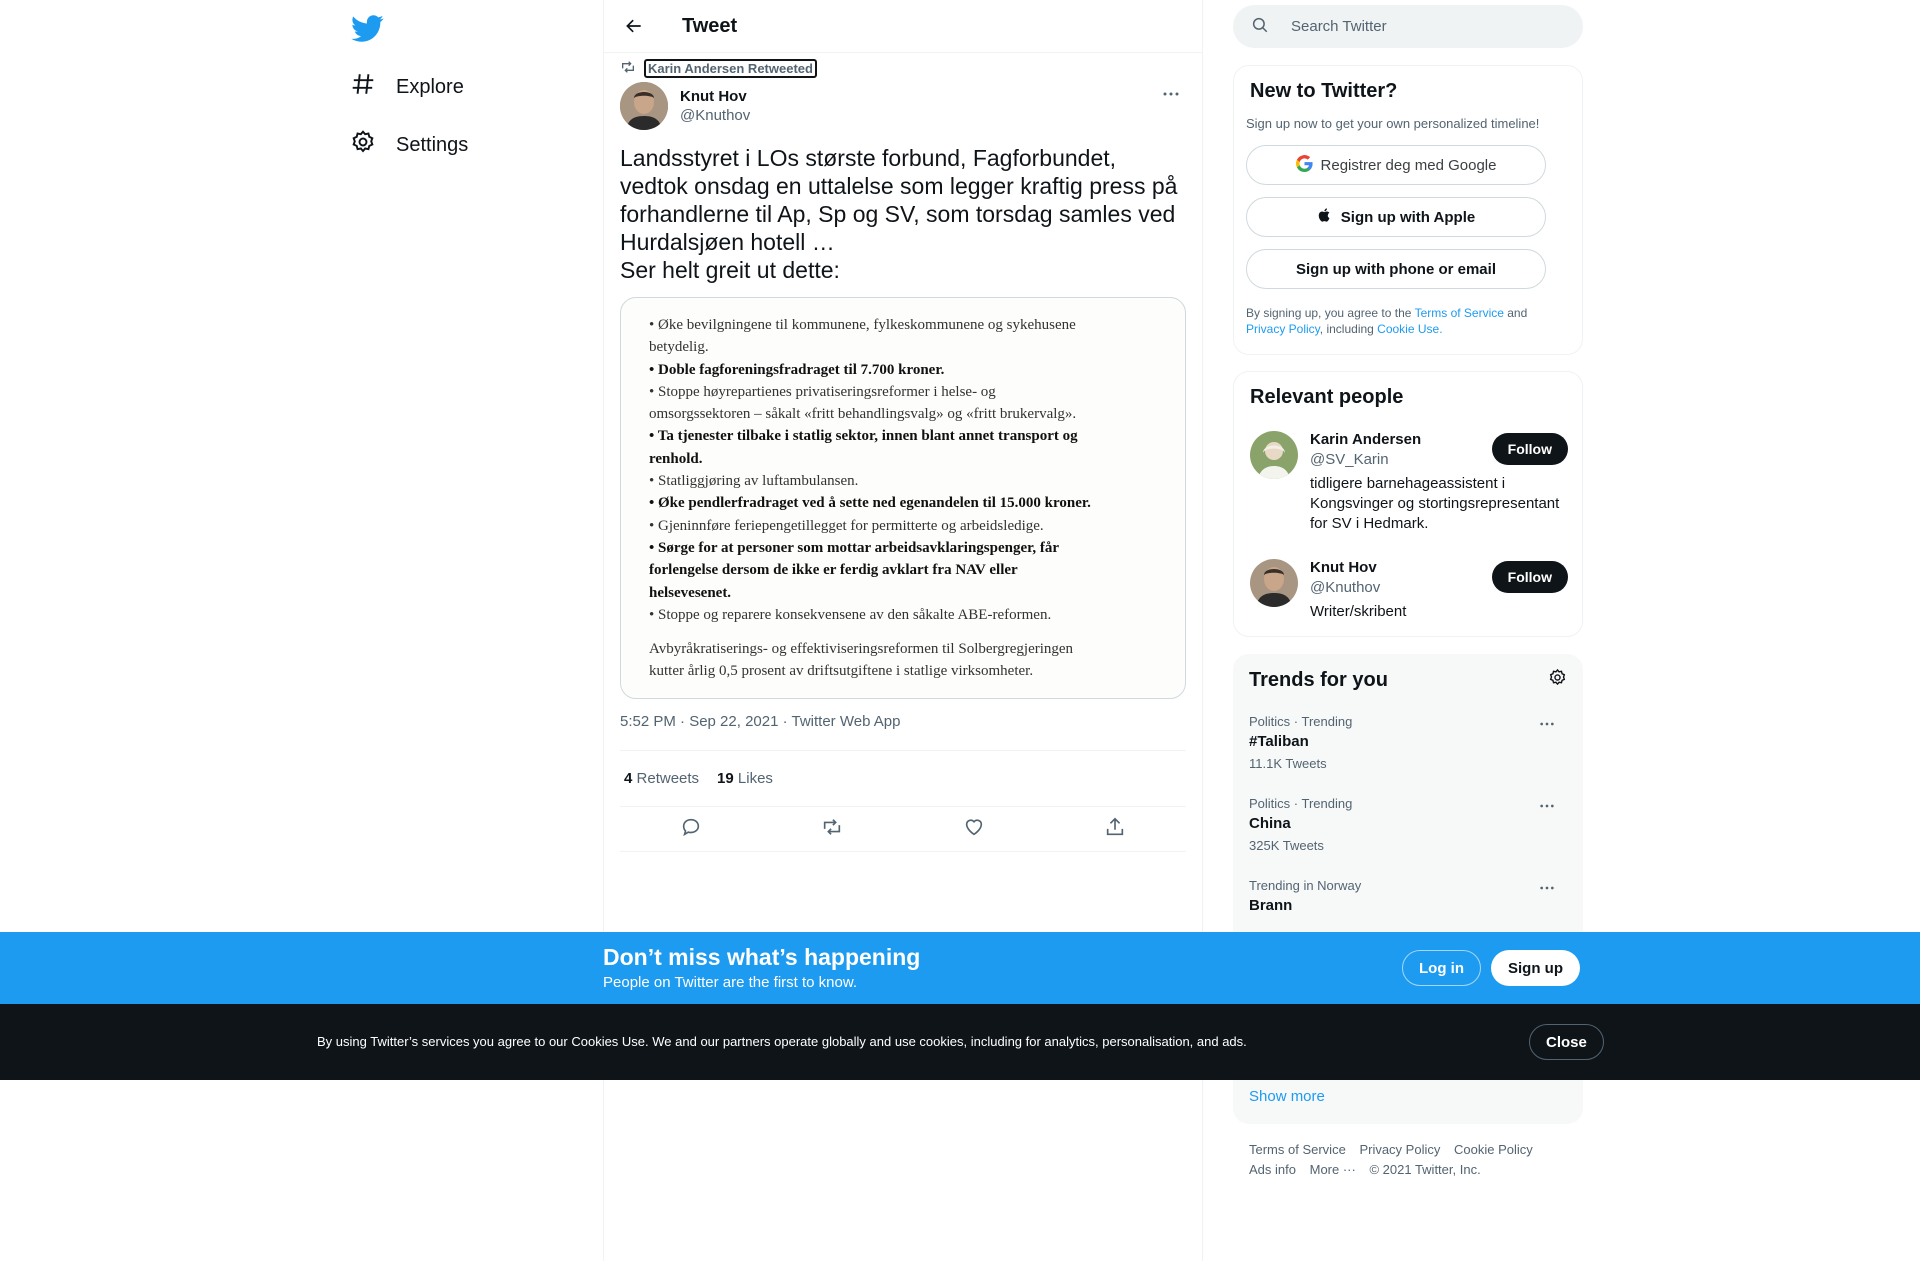 The image size is (1920, 1261). I want to click on login-button: Log in, so click(1441, 968).